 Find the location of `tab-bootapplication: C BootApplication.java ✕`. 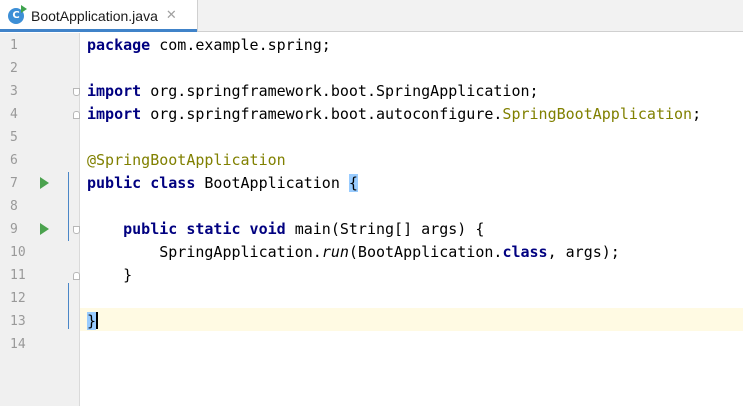

tab-bootapplication: C BootApplication.java ✕ is located at coordinates (99, 16).